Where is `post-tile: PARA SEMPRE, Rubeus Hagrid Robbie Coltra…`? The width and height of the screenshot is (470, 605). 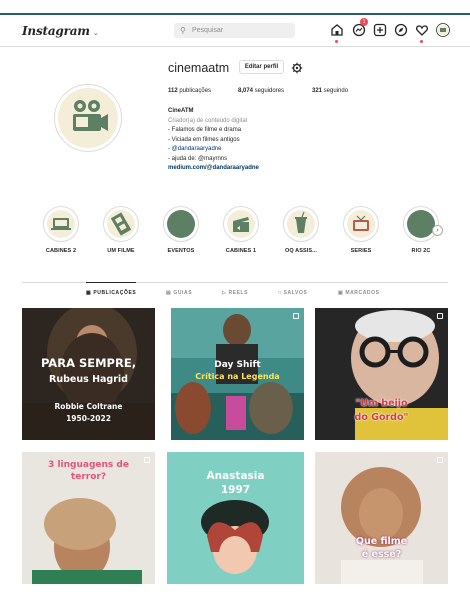 post-tile: PARA SEMPRE, Rubeus Hagrid Robbie Coltra… is located at coordinates (88, 374).